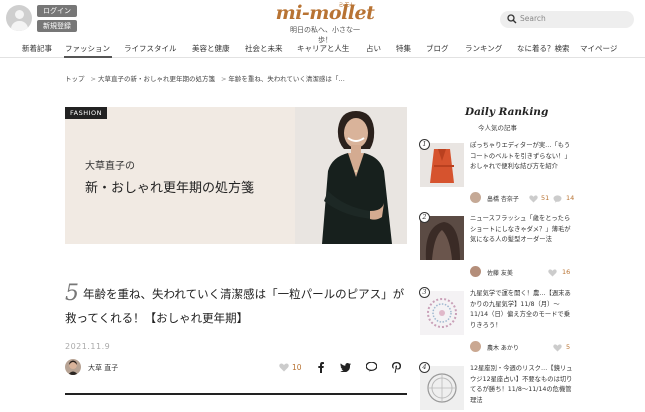 The width and height of the screenshot is (645, 412). Describe the element at coordinates (507, 112) in the screenshot. I see `ranking-title: Daily Ranking` at that location.